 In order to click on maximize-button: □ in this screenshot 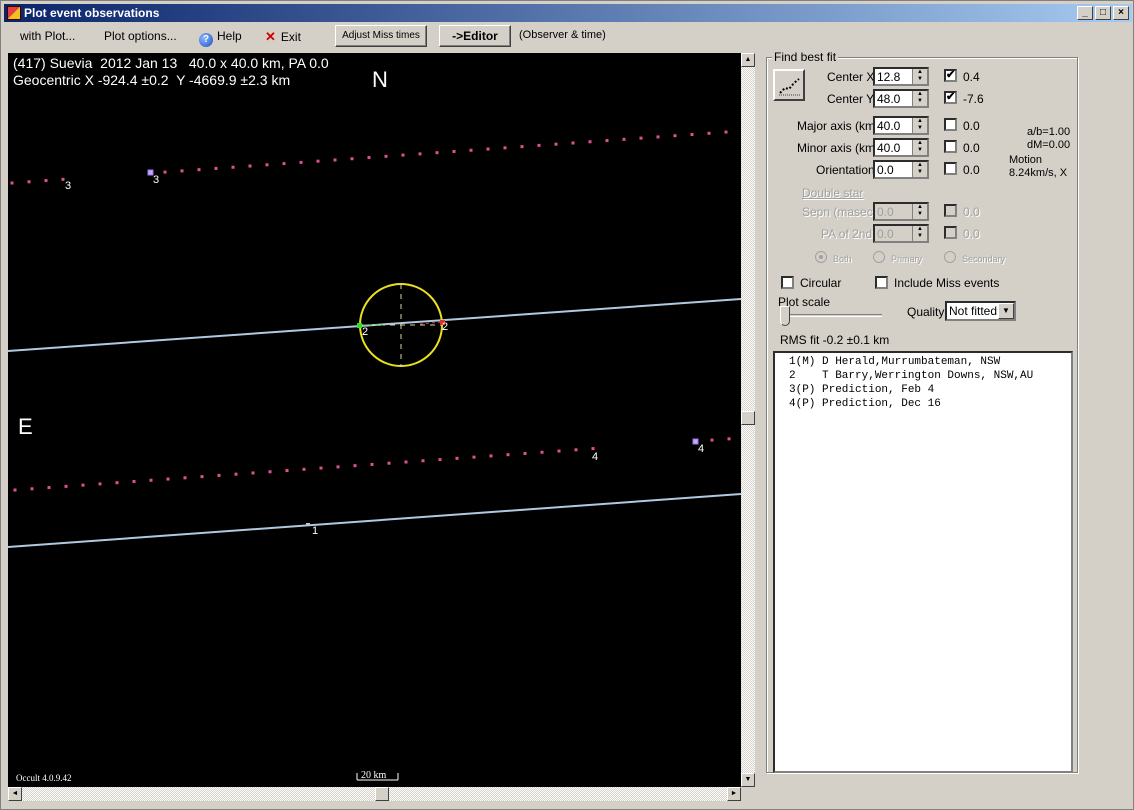, I will do `click(1103, 13)`.